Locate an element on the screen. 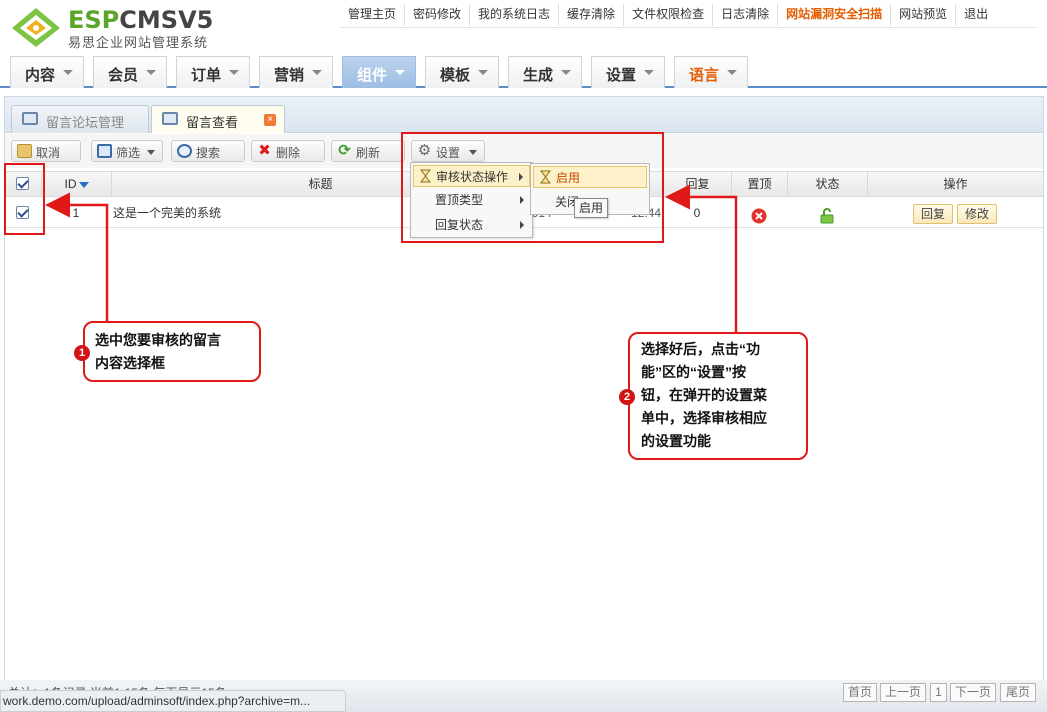 The height and width of the screenshot is (712, 1047). tab-message-view: 留言查看 × is located at coordinates (218, 119).